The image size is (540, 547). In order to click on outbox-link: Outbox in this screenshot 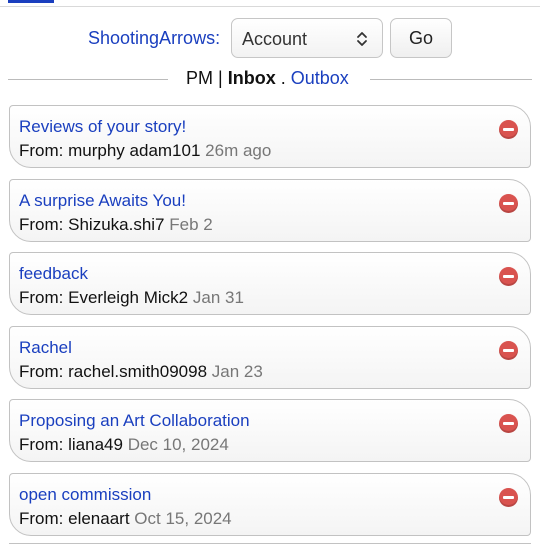, I will do `click(320, 78)`.